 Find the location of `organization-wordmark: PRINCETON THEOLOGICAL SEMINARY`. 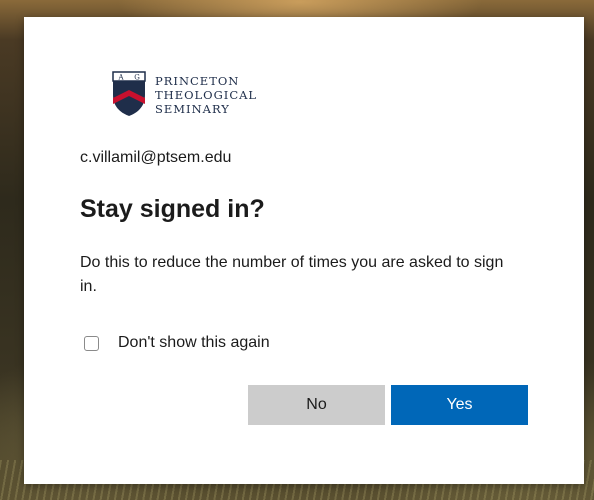

organization-wordmark: PRINCETON THEOLOGICAL SEMINARY is located at coordinates (206, 95).